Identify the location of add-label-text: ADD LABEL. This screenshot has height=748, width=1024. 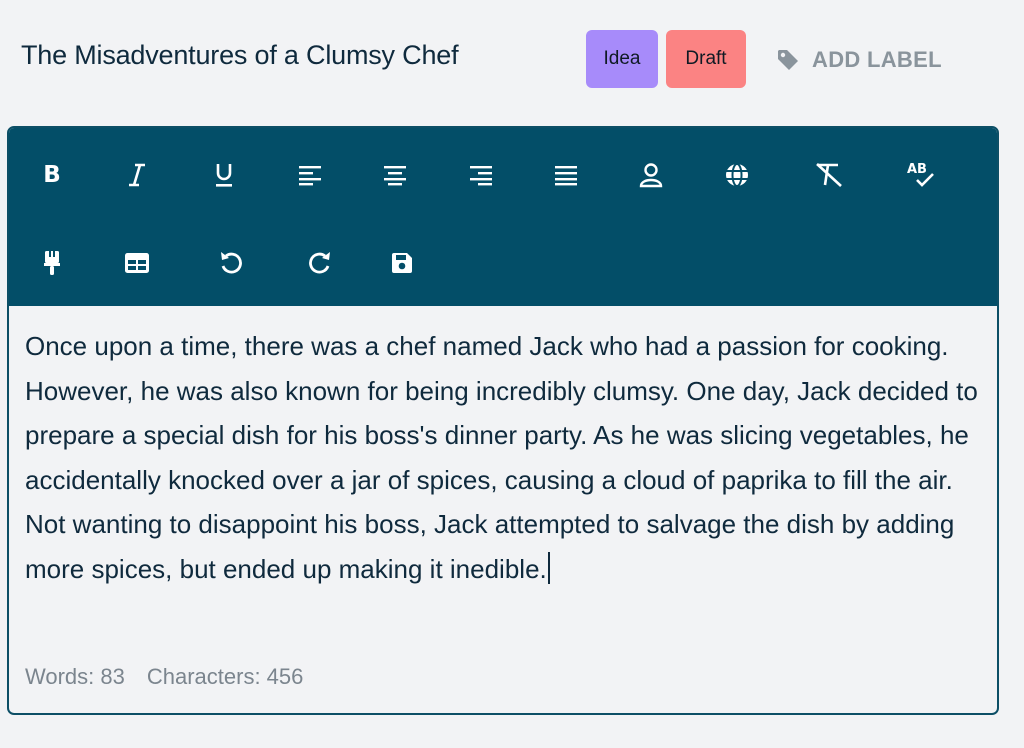
(877, 59).